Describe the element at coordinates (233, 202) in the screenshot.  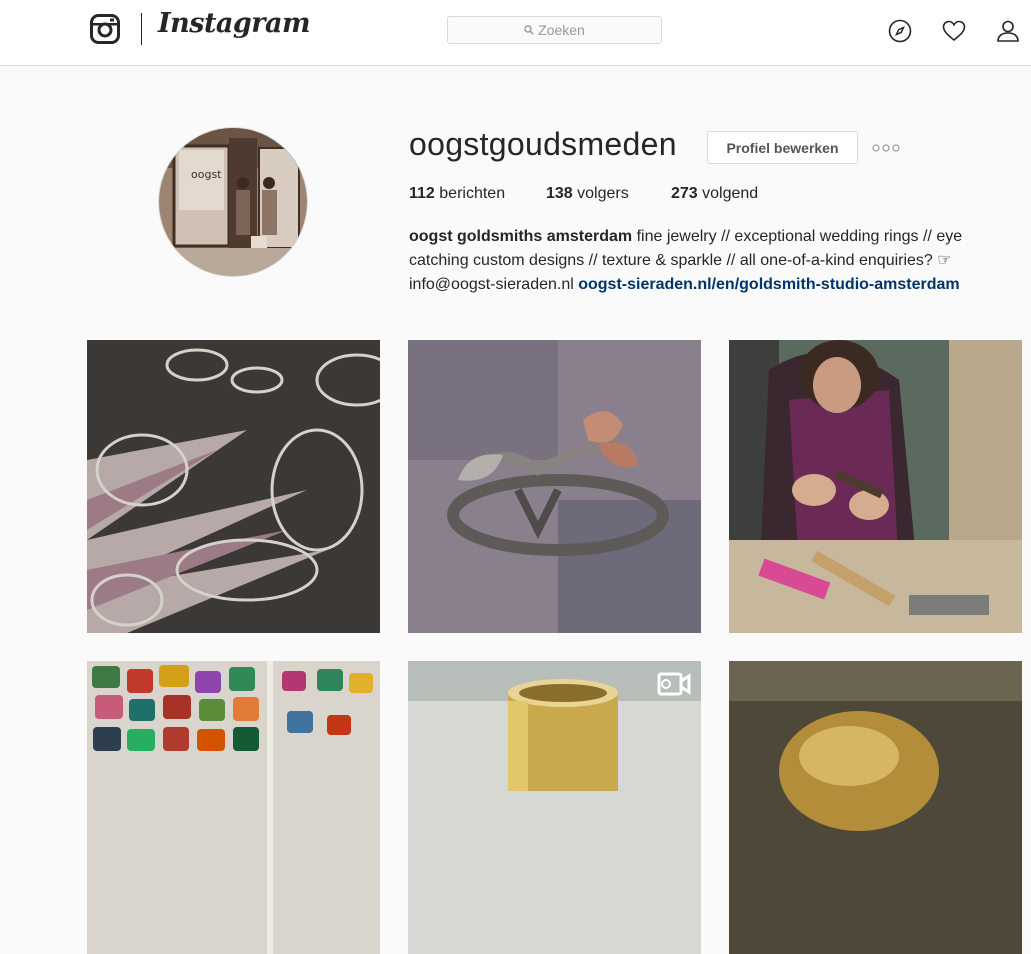
I see `profile-avatar: oogst` at that location.